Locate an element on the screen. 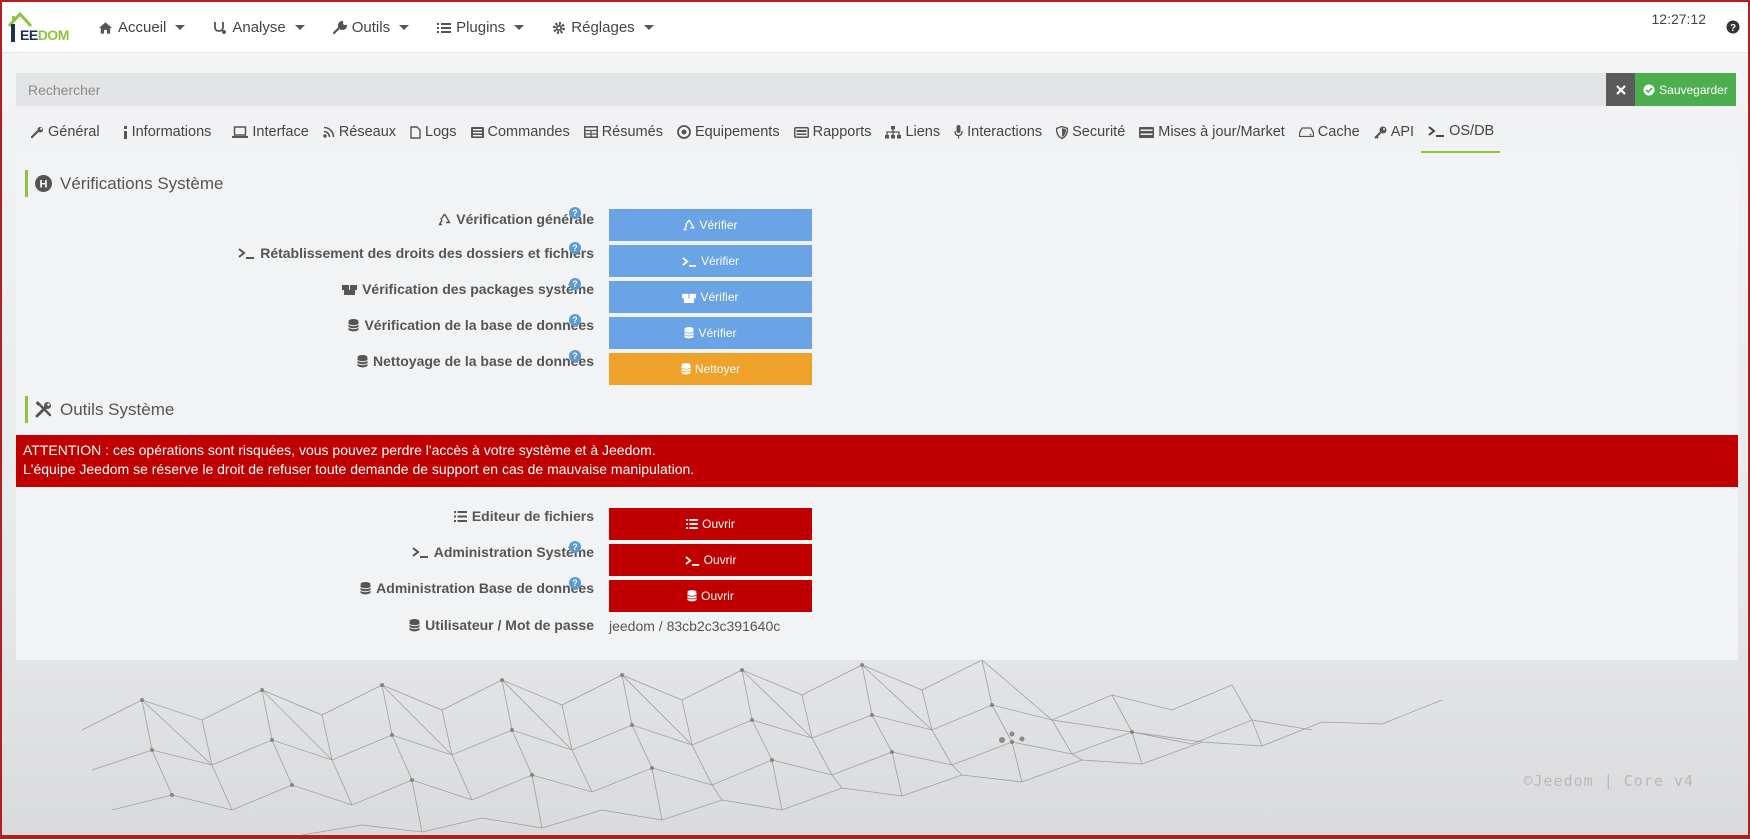 The width and height of the screenshot is (1750, 839). wrench-icon is located at coordinates (37, 132).